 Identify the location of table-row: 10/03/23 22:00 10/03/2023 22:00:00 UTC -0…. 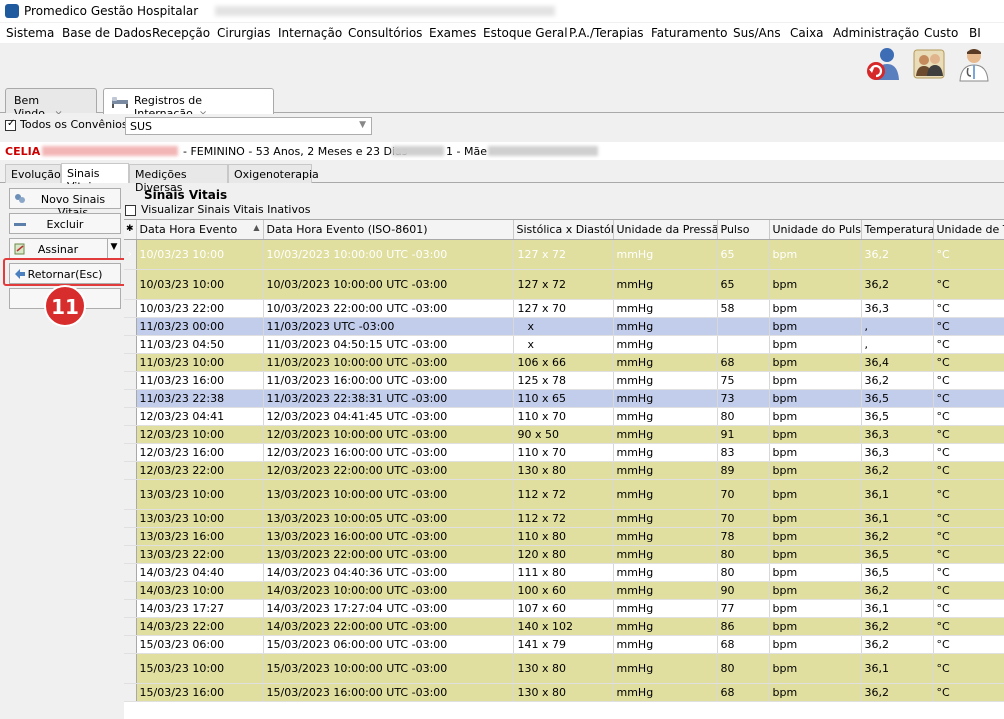
(564, 308).